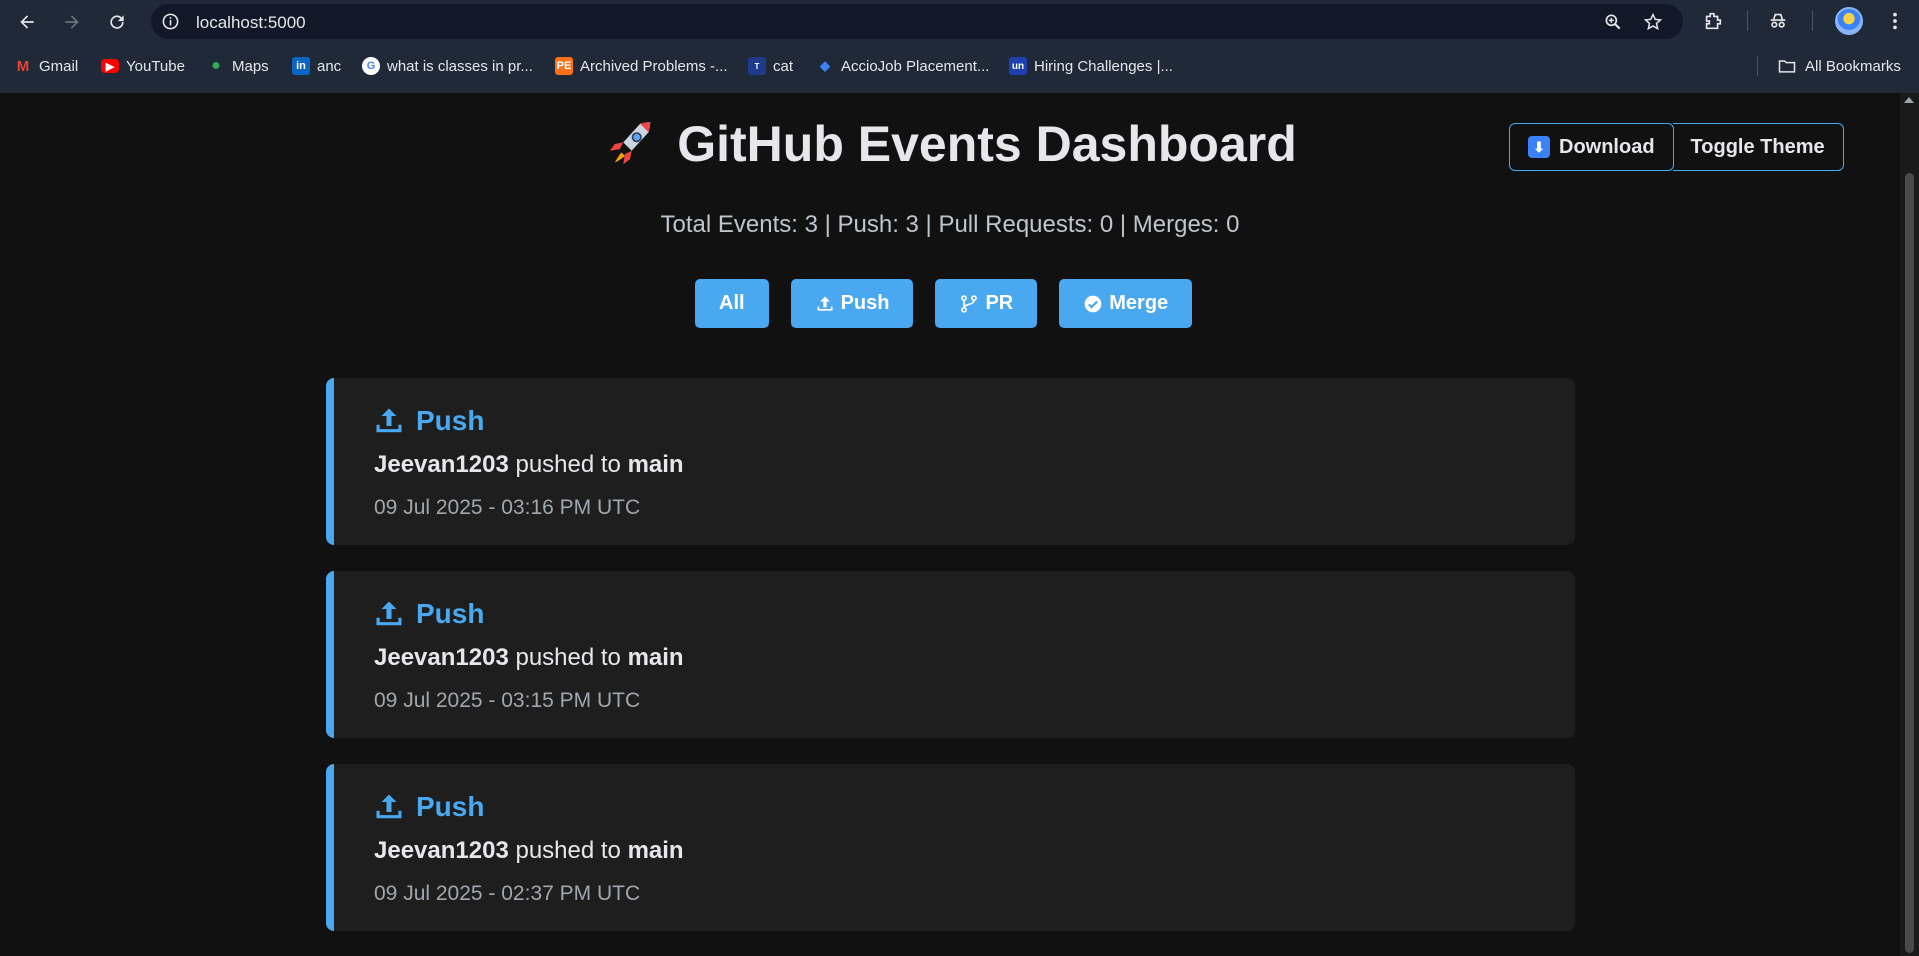 The width and height of the screenshot is (1919, 956). I want to click on back-button, so click(27, 22).